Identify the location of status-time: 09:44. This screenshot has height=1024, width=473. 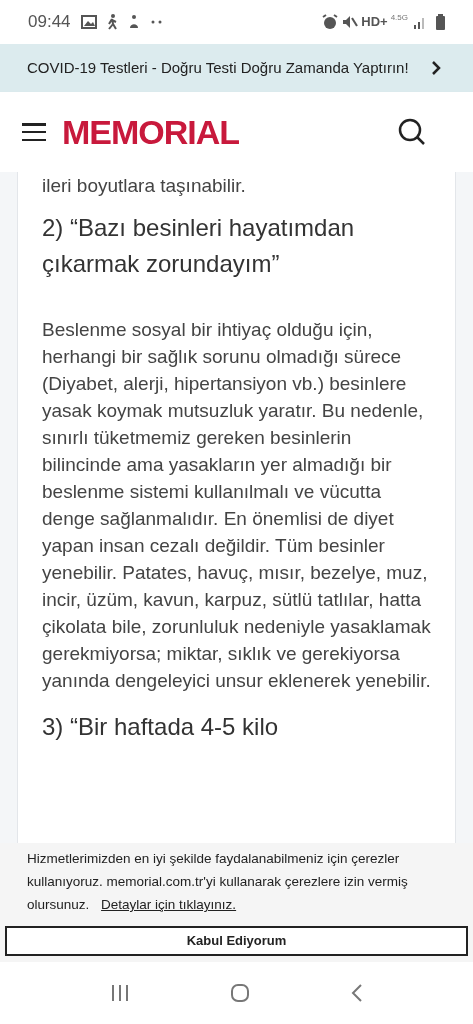
(49, 22).